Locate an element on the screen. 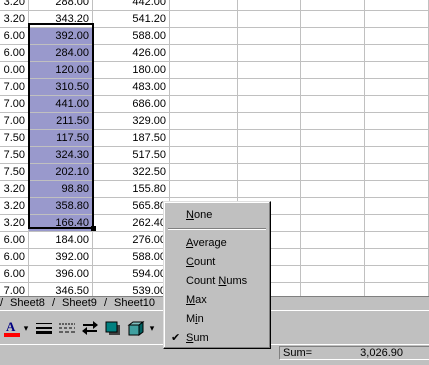 The image size is (429, 365). cell: 211.50 is located at coordinates (61, 121).